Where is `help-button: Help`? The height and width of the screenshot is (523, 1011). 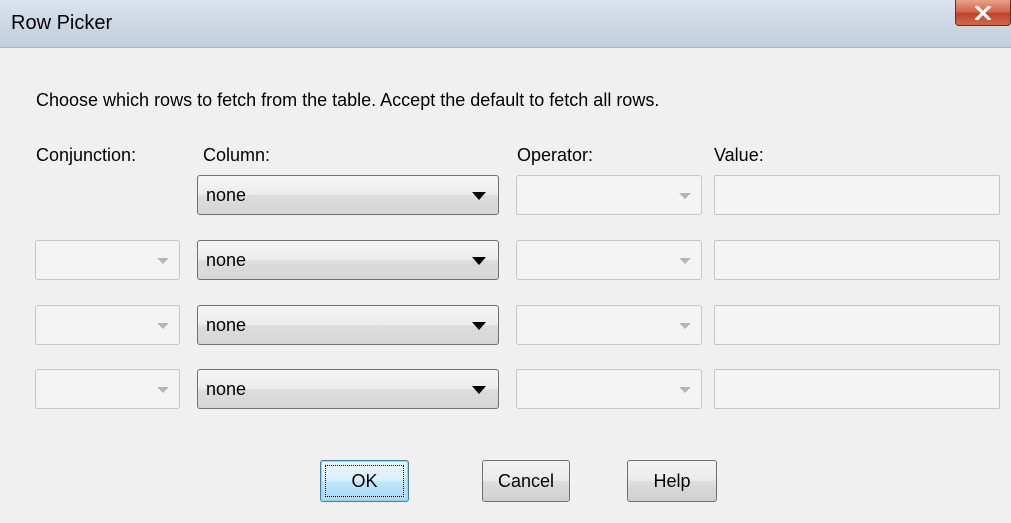 help-button: Help is located at coordinates (672, 481).